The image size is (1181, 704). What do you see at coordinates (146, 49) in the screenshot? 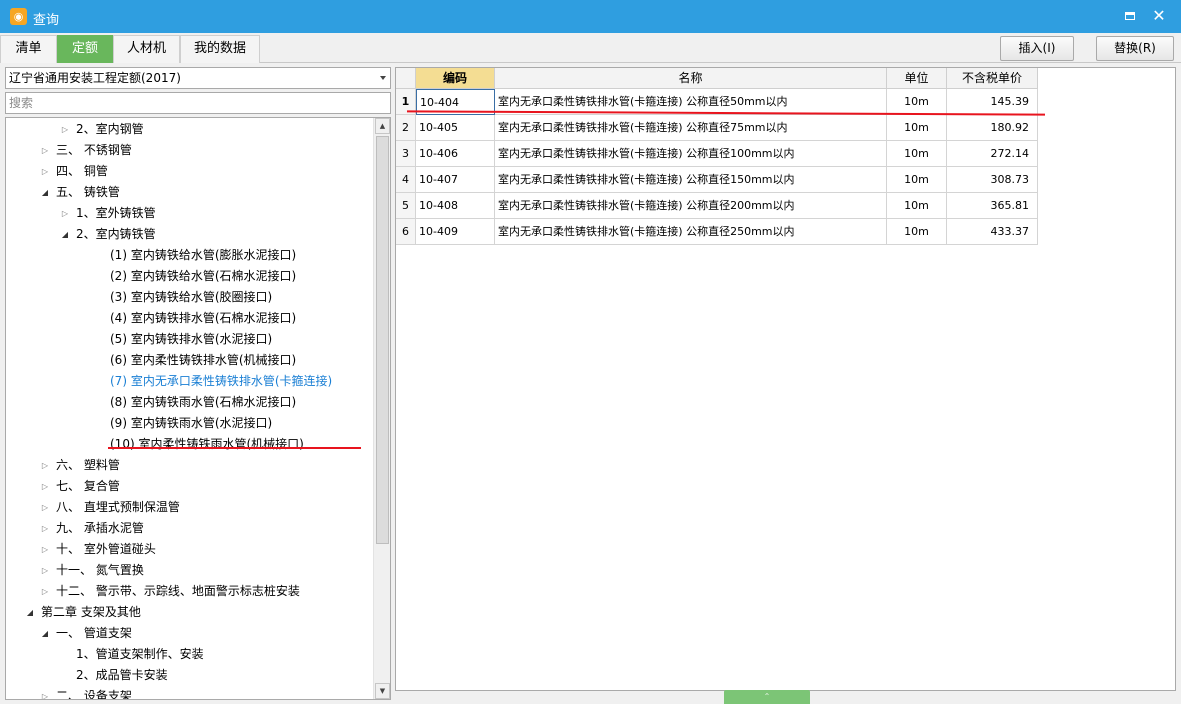
I see `tab-labor-material-machine: 人材机` at bounding box center [146, 49].